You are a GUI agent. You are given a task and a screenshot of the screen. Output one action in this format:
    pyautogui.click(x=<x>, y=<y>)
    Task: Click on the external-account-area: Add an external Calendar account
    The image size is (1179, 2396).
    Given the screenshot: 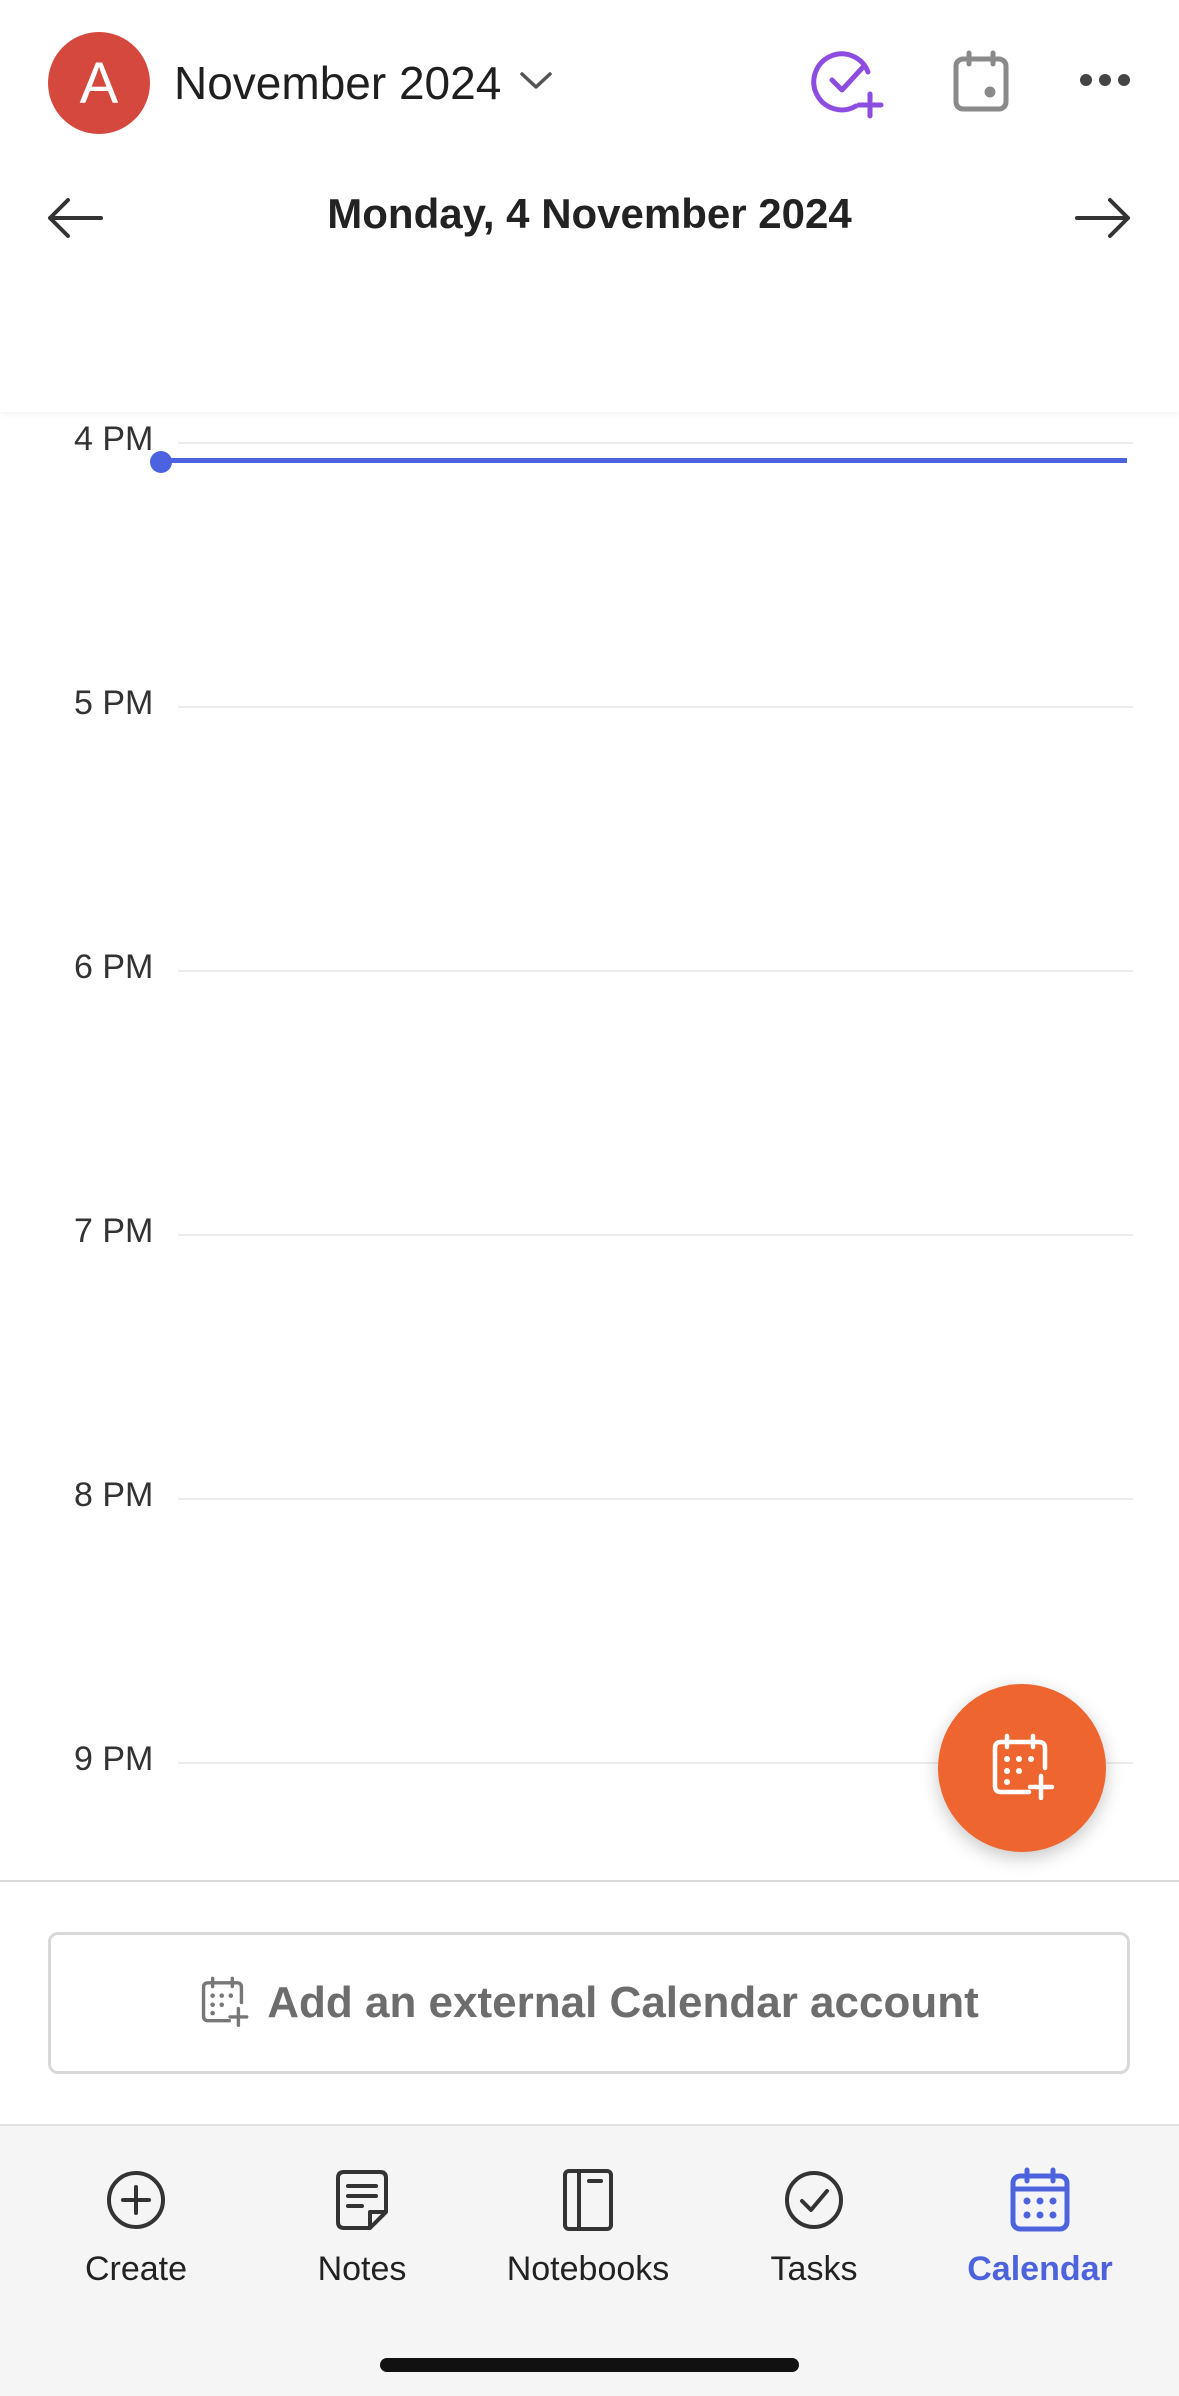 What is the action you would take?
    pyautogui.click(x=589, y=2002)
    